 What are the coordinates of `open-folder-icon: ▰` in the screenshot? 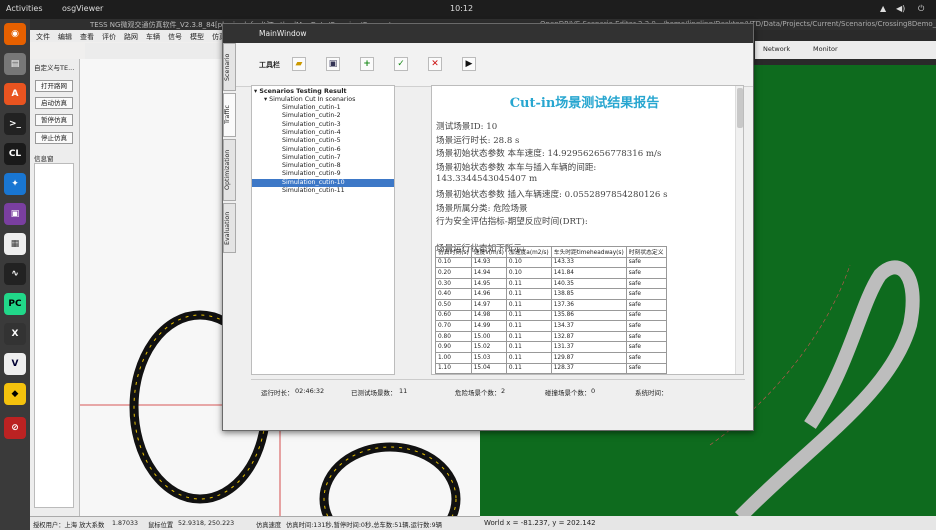 It's located at (299, 64).